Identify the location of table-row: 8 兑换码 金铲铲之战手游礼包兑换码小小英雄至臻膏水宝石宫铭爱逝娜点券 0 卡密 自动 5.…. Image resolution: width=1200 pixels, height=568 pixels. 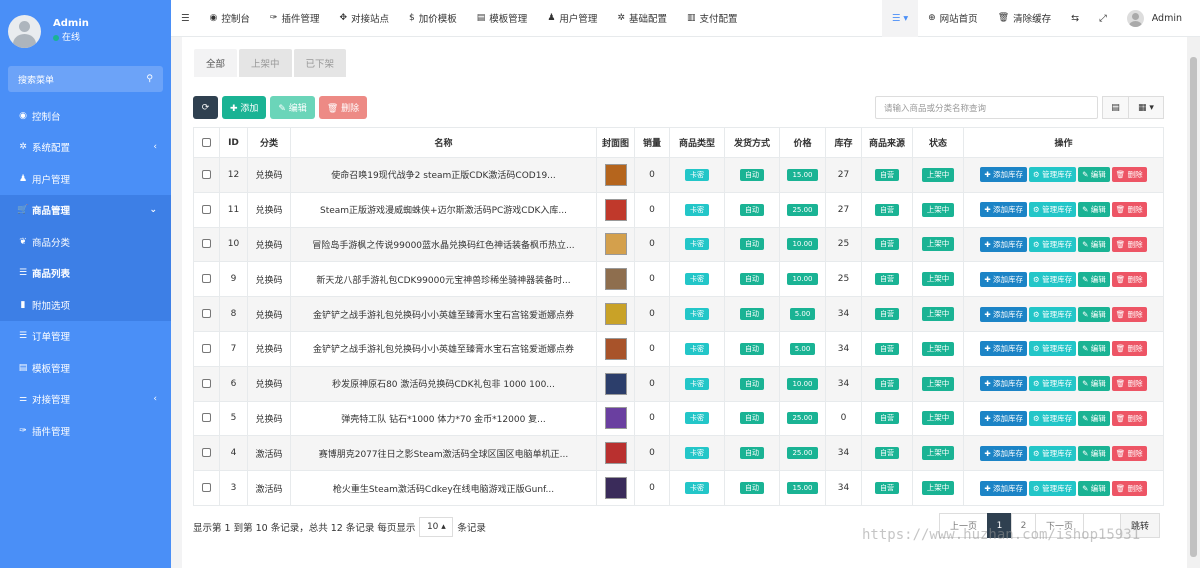
(678, 314).